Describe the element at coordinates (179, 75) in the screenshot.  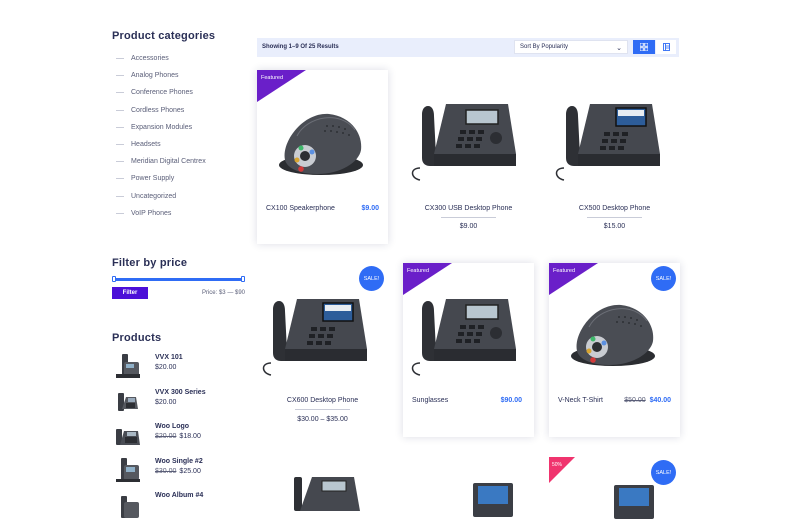
I see `category-item: Analog Phones` at that location.